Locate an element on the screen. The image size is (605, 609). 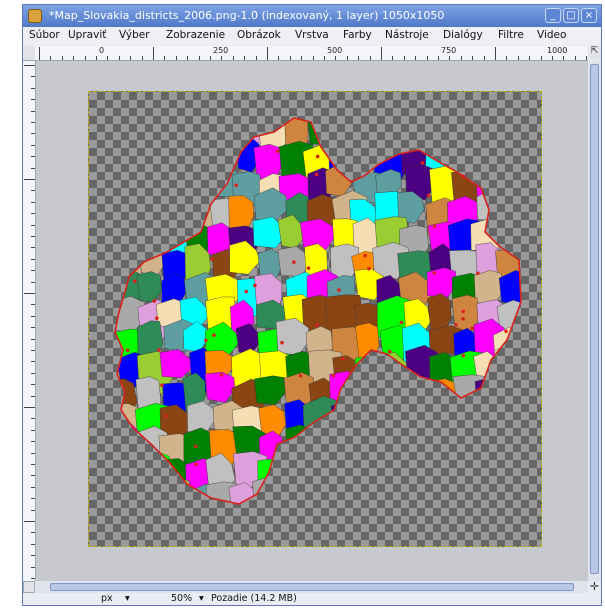
menu-edit: Upraviť is located at coordinates (87, 35).